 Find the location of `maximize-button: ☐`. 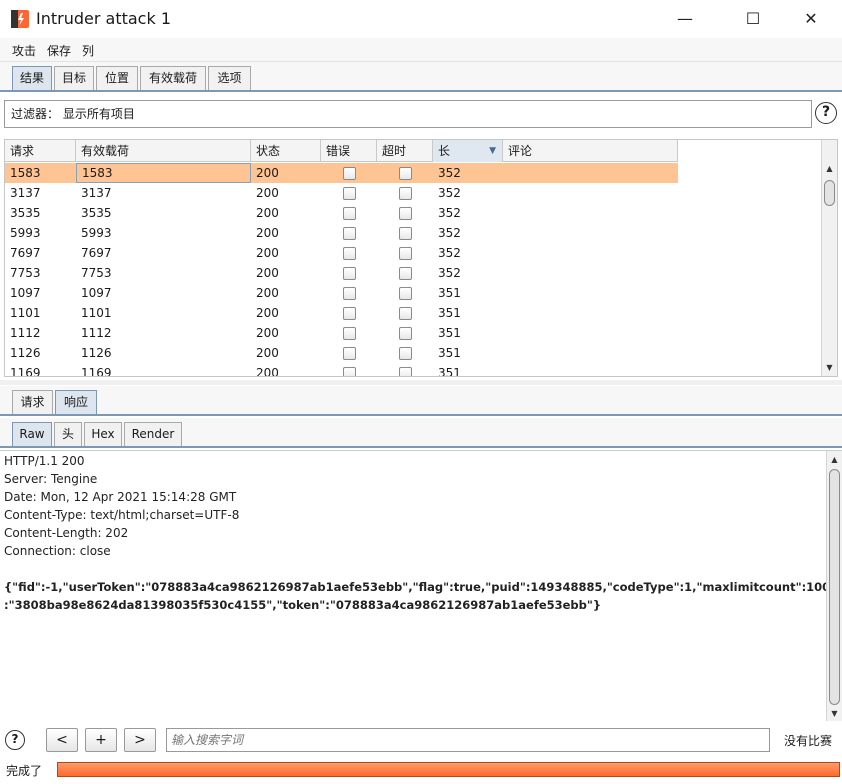

maximize-button: ☐ is located at coordinates (753, 19).